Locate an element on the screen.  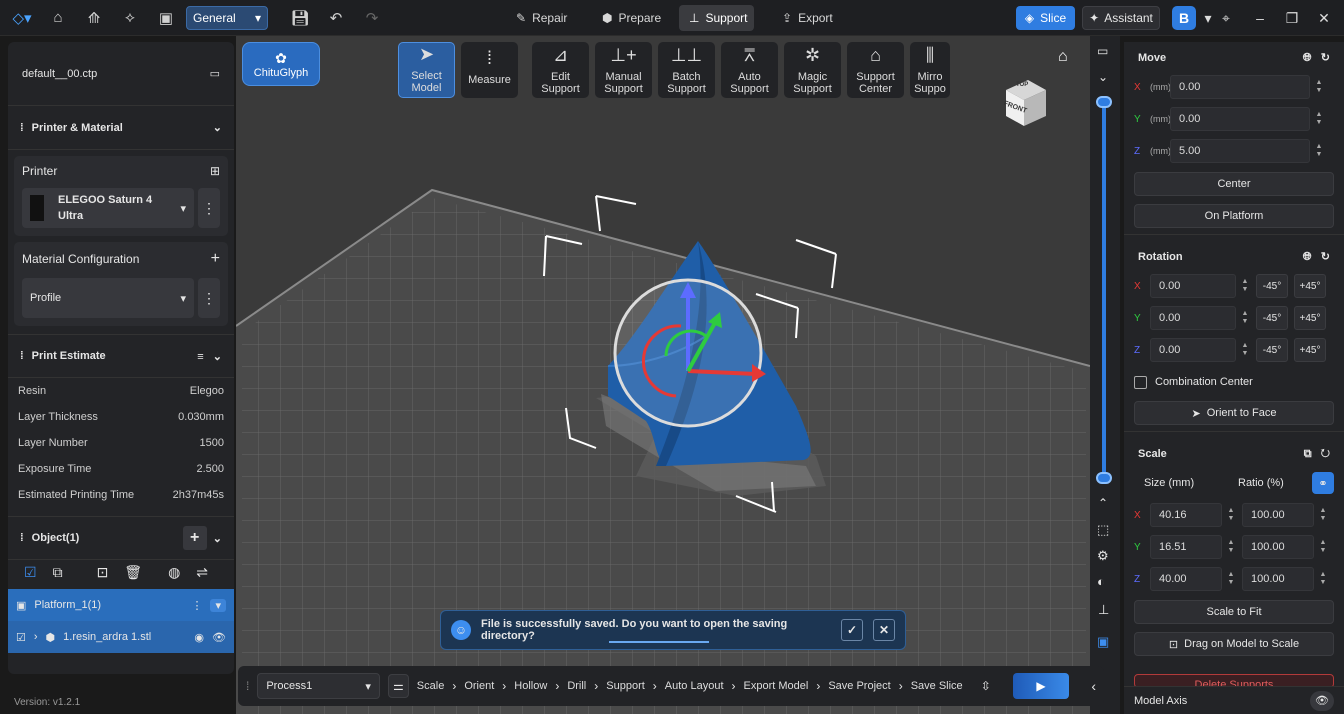
settings-sliders-icon: ⚌ is located at coordinates (398, 686).